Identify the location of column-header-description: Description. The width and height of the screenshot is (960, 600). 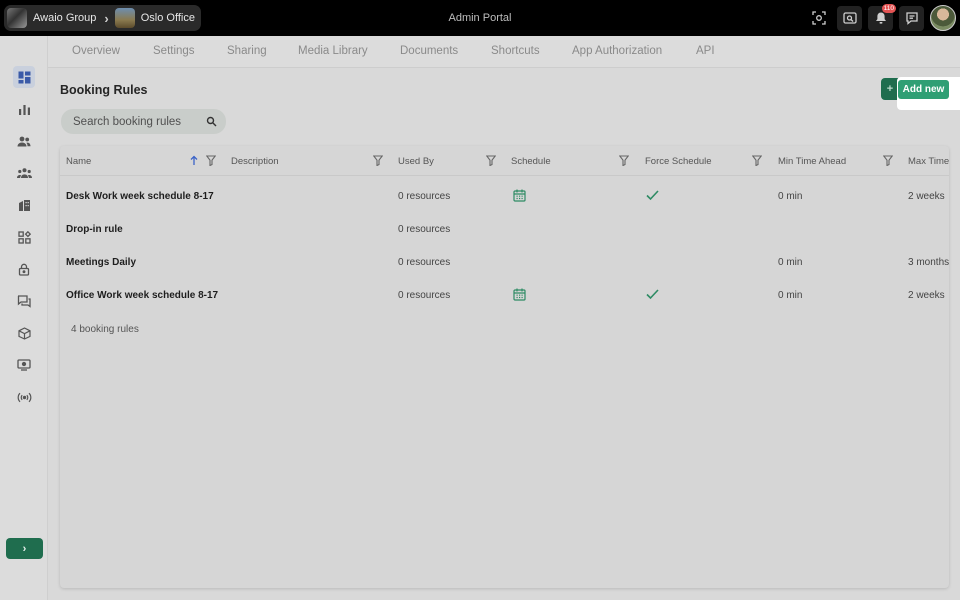
(255, 161).